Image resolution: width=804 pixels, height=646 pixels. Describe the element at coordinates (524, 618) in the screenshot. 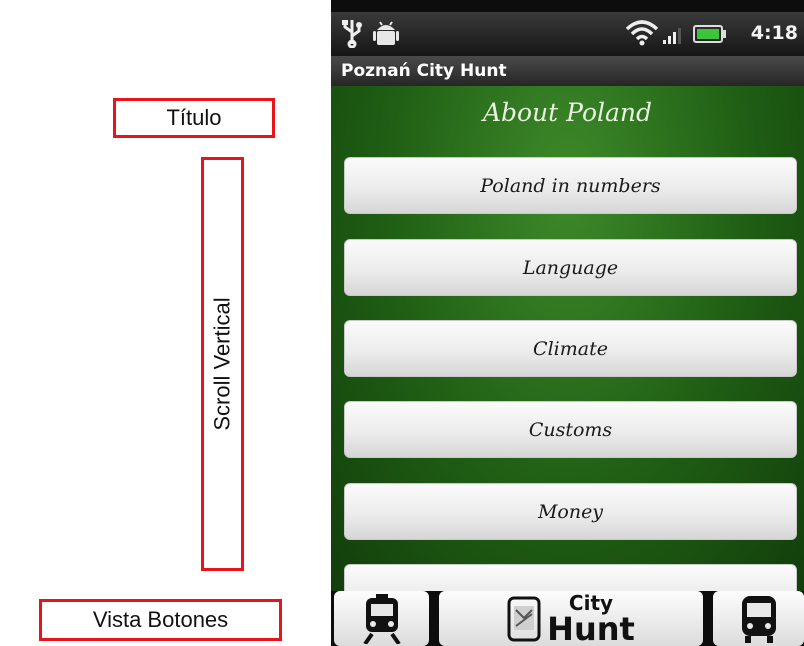

I see `phone-map-icon` at that location.